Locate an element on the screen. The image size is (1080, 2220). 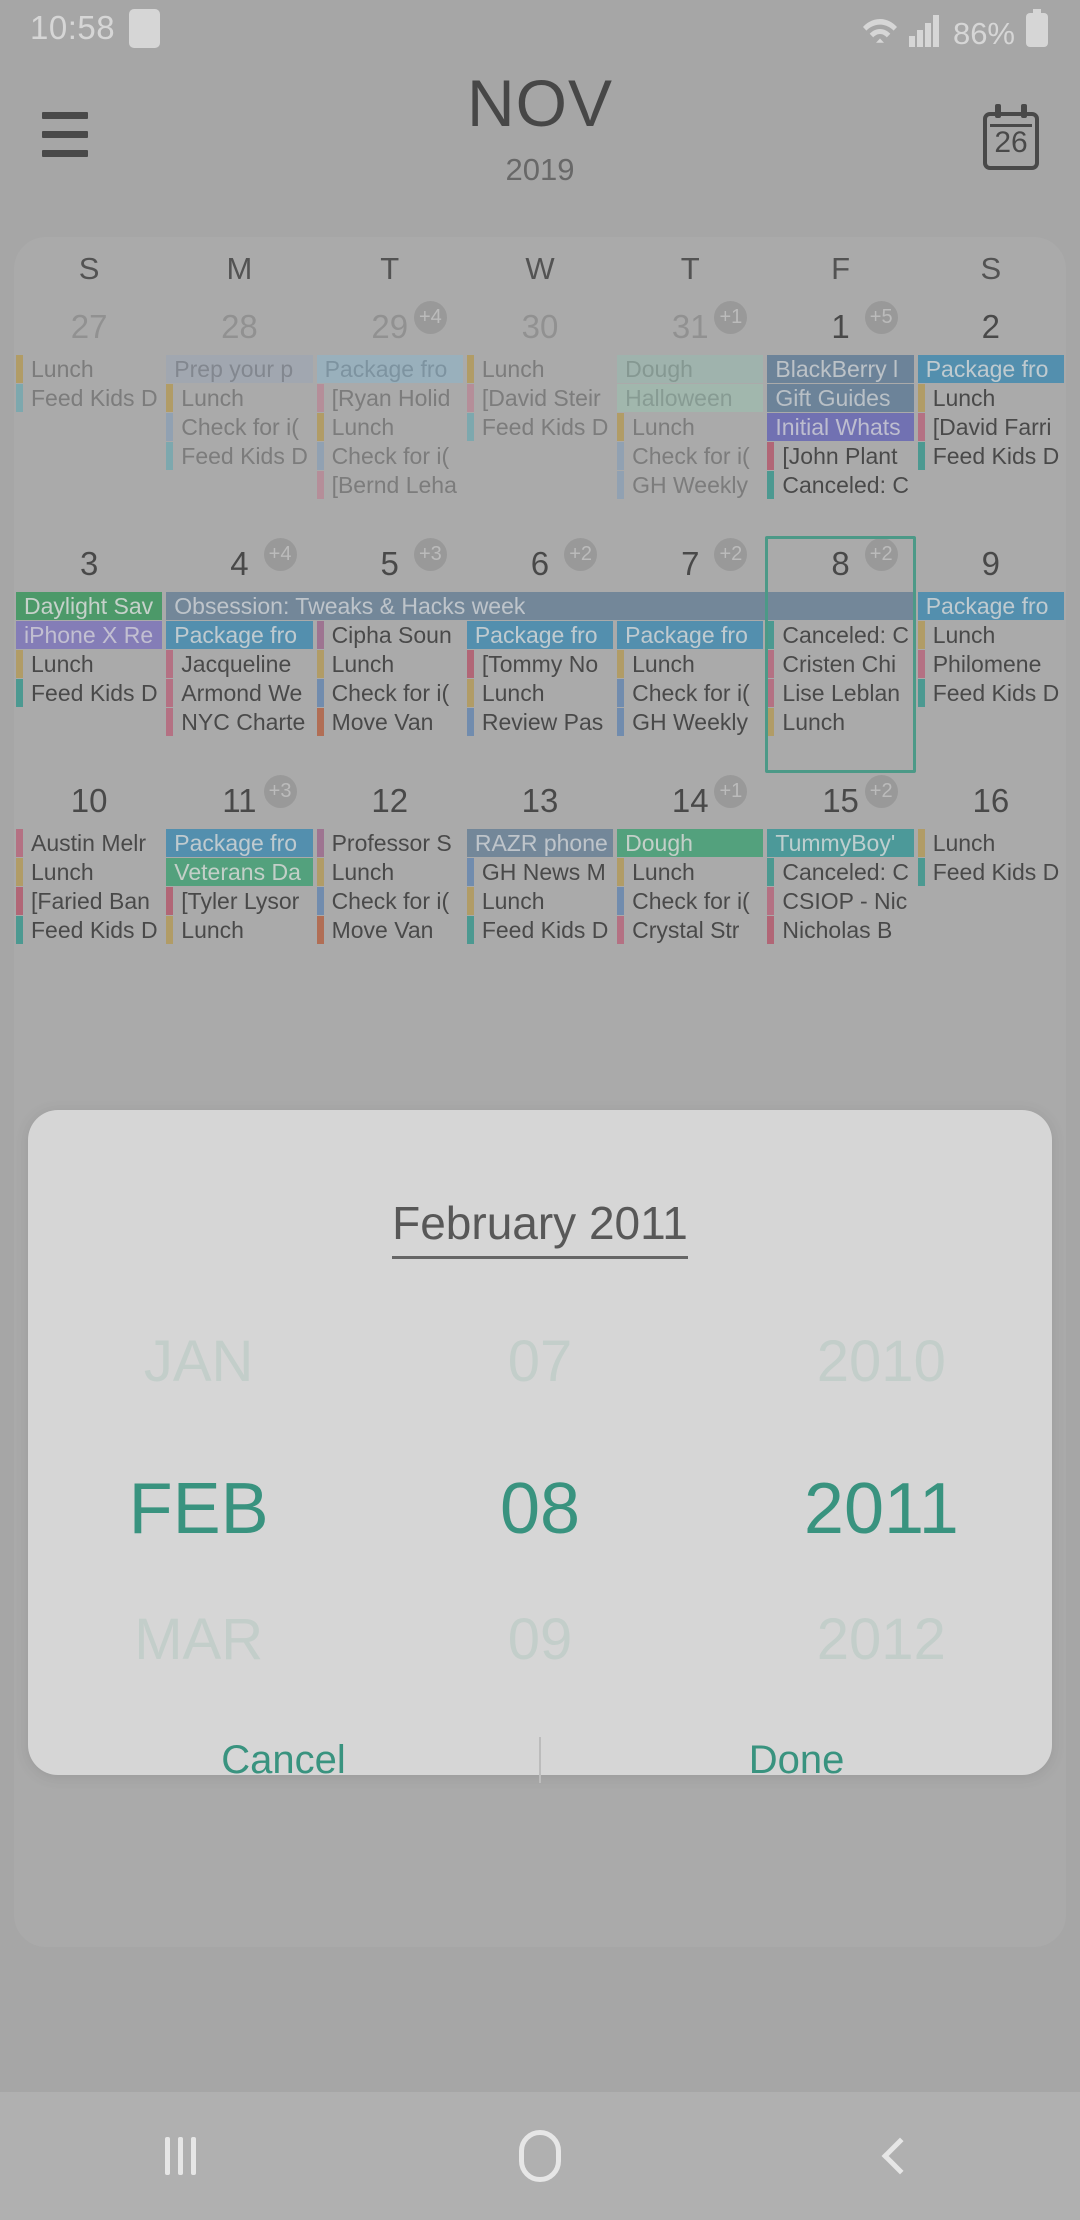
home-icon is located at coordinates (540, 2156).